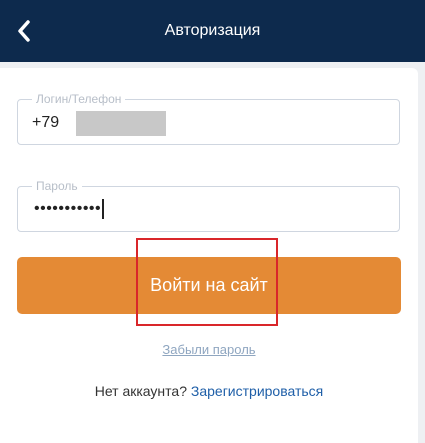  What do you see at coordinates (257, 391) in the screenshot?
I see `register-link: Зарегистрироваться` at bounding box center [257, 391].